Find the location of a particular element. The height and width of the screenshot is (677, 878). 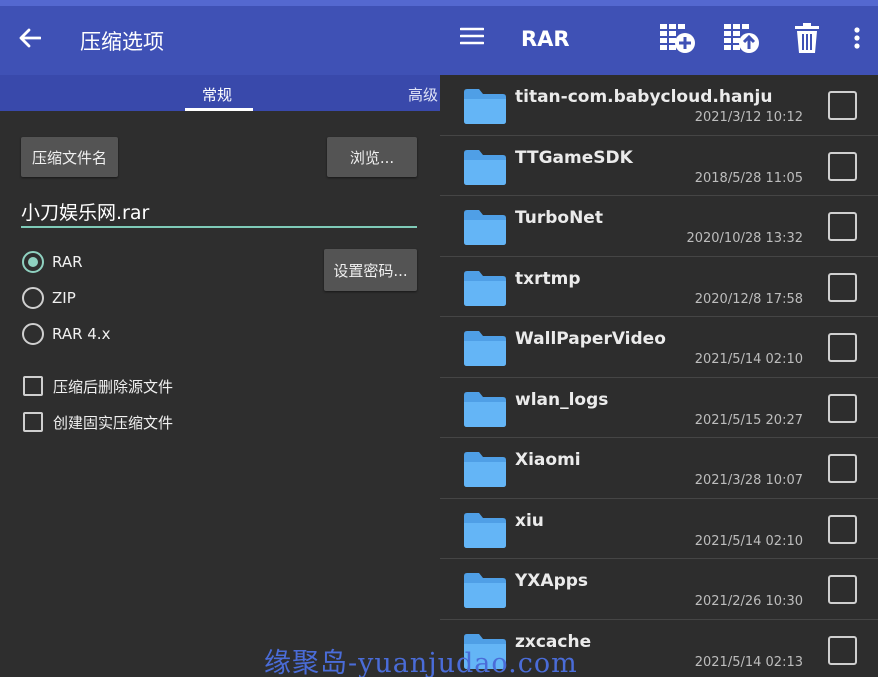

add-archive-icon is located at coordinates (677, 38).